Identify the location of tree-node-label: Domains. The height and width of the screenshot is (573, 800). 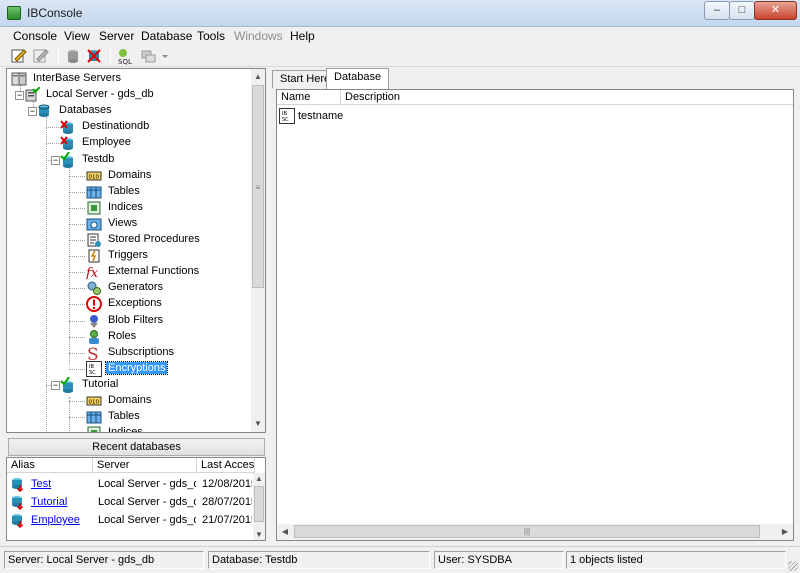
(130, 174).